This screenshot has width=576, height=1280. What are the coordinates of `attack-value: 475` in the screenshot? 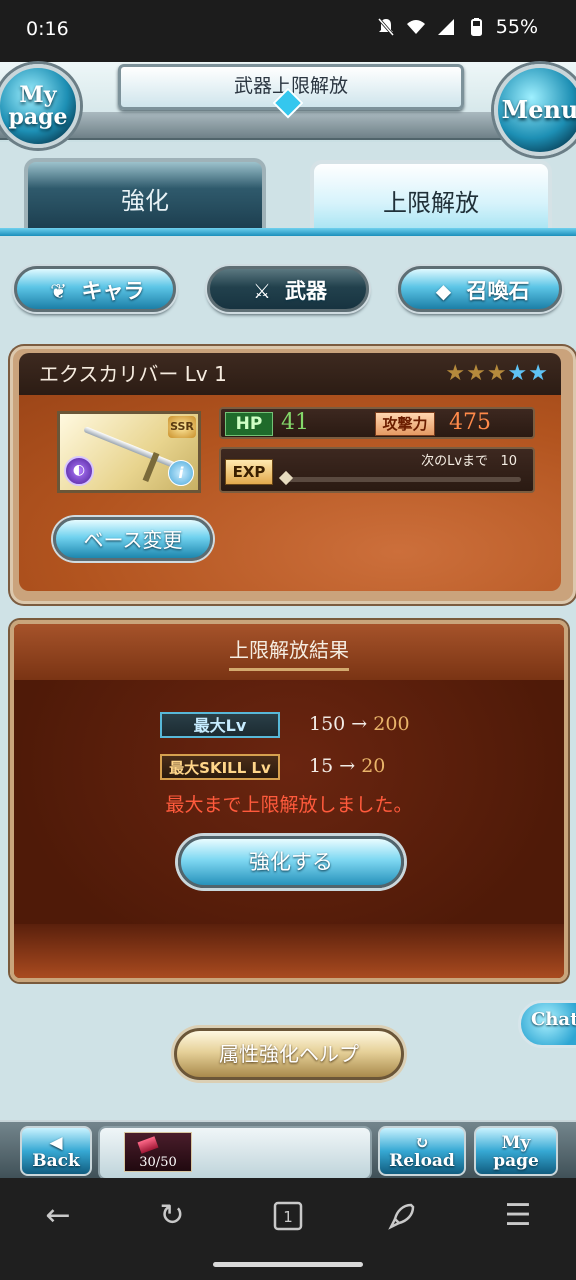 It's located at (470, 422).